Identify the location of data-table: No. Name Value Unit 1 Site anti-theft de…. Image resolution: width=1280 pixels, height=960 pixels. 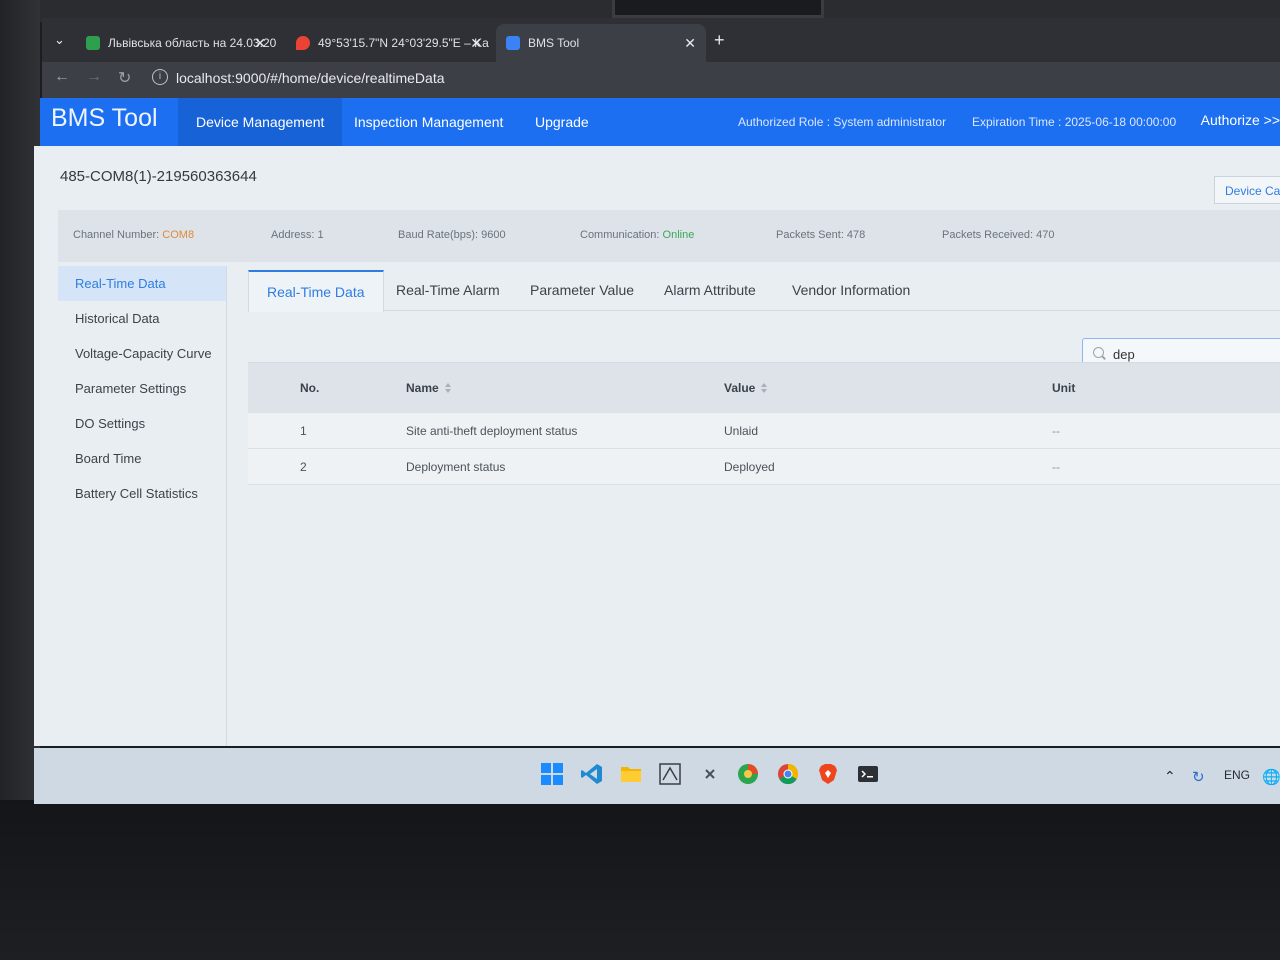
(764, 423).